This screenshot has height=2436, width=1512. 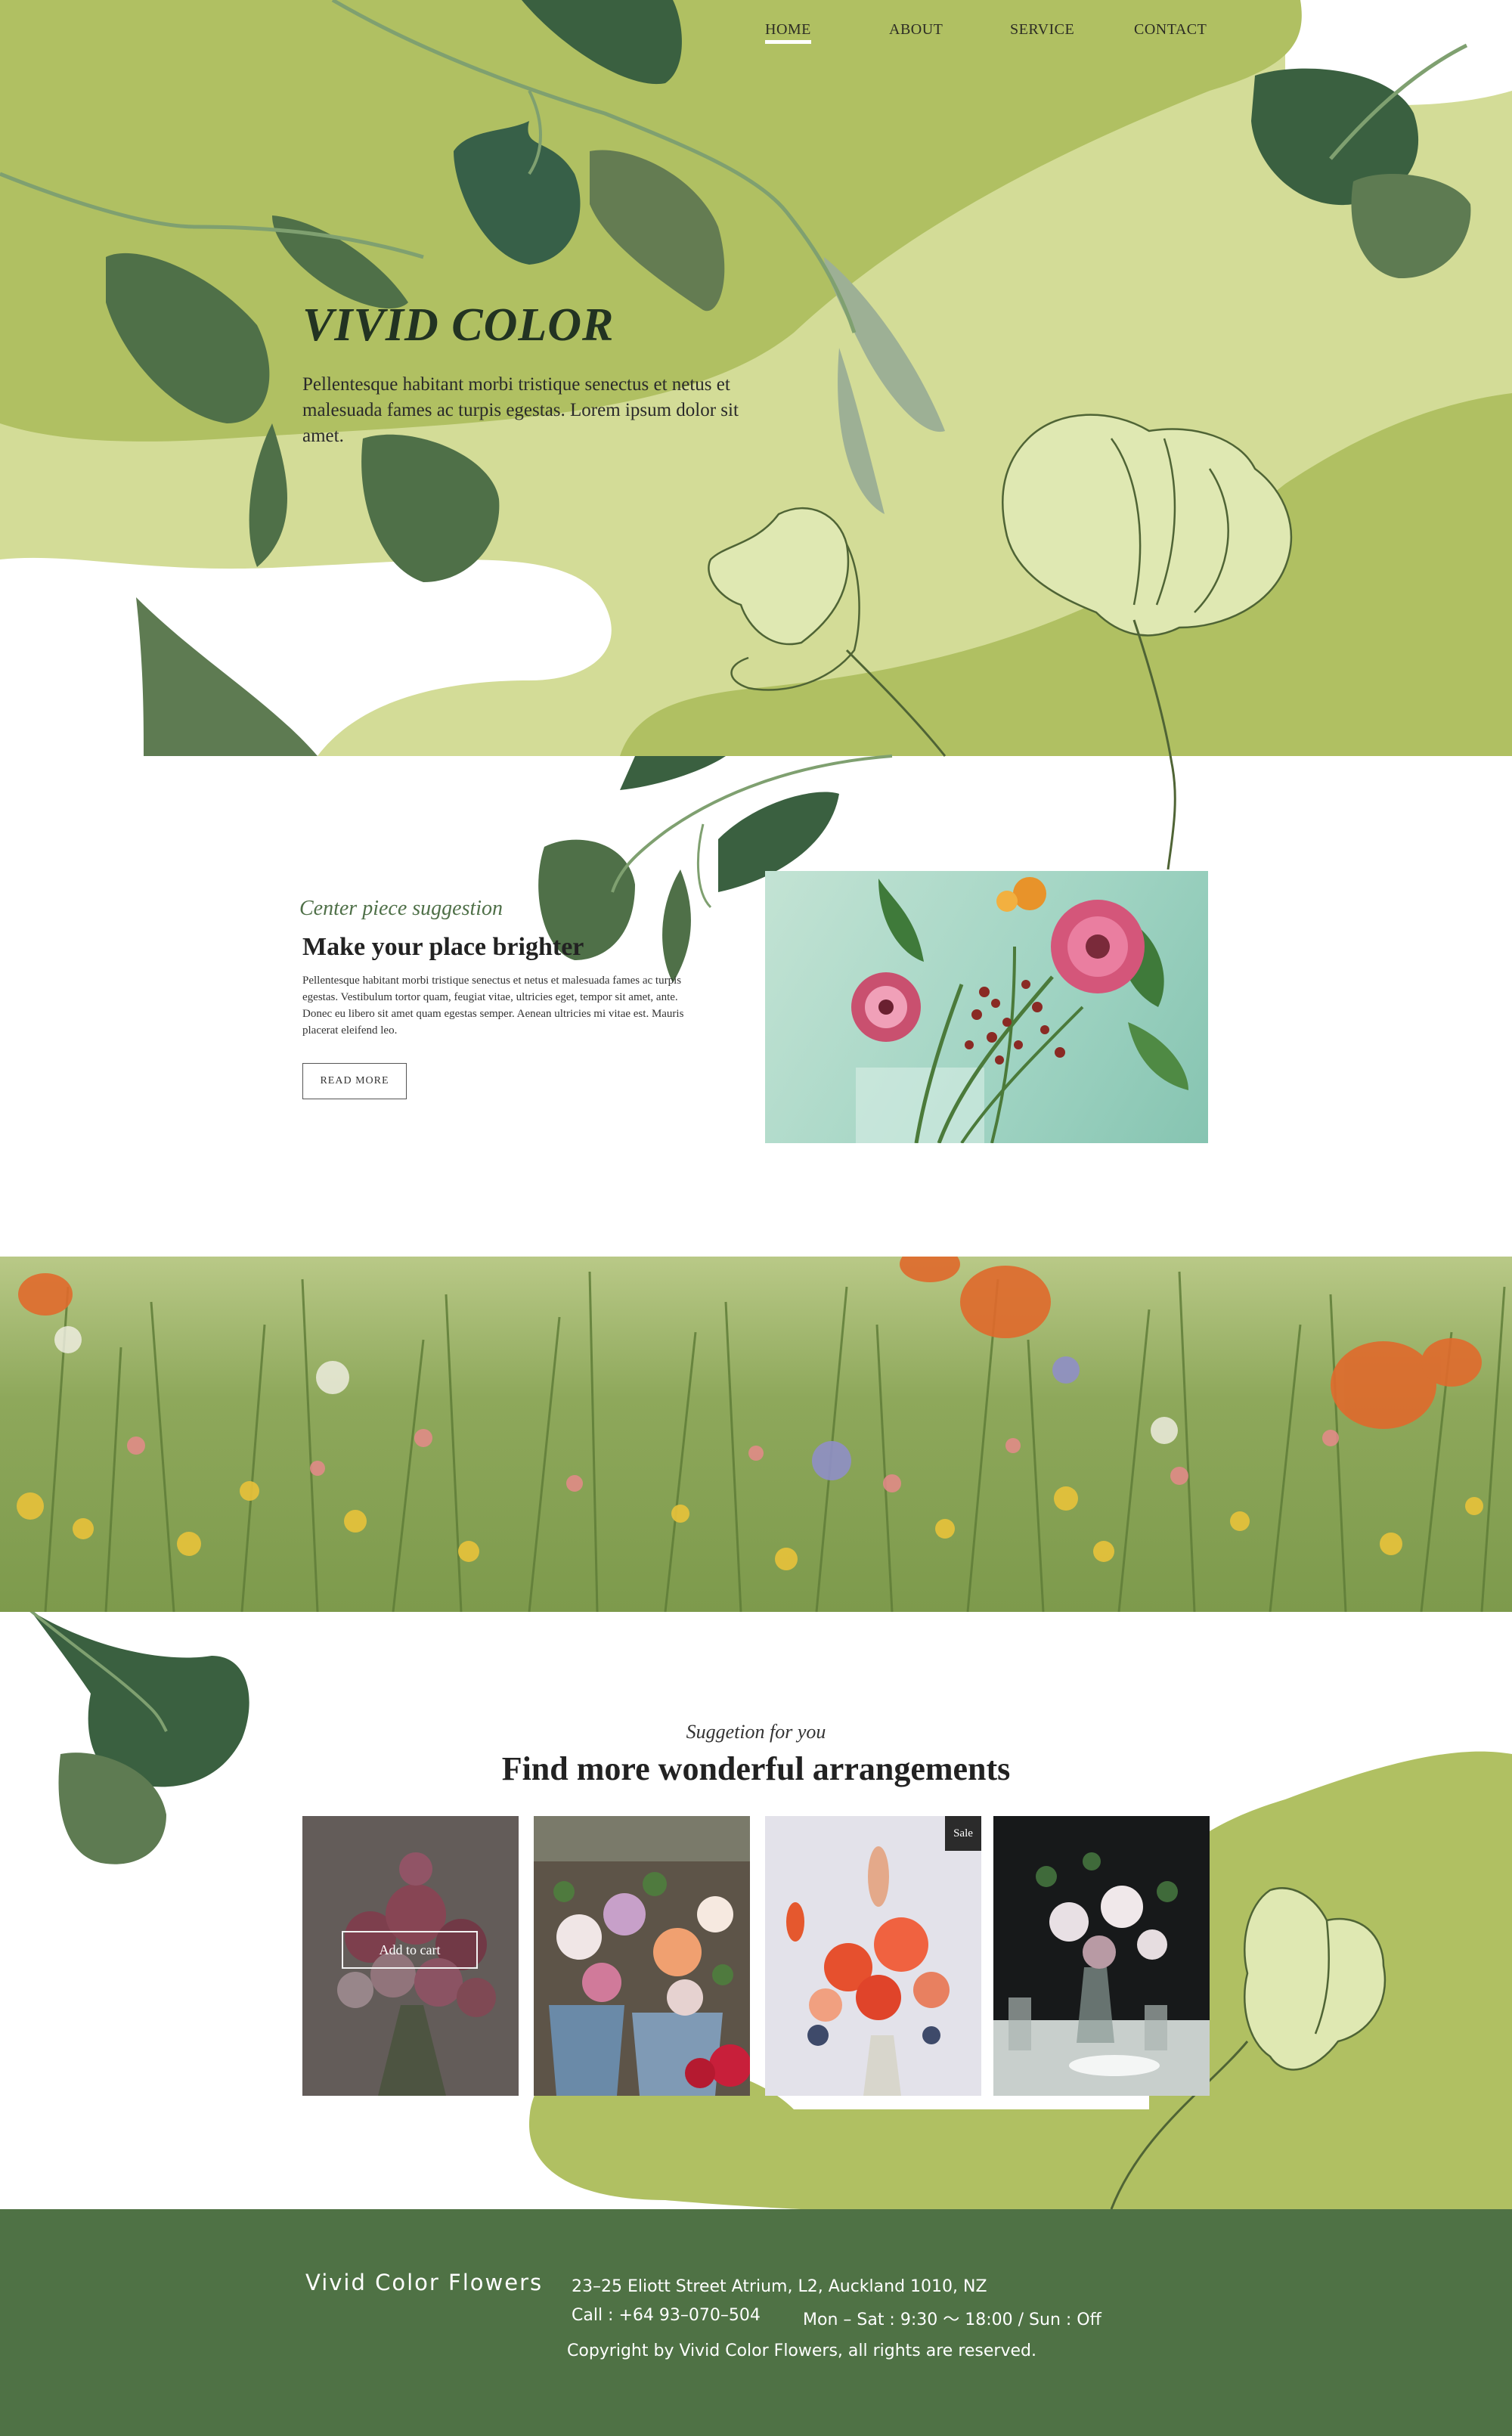 I want to click on suggestion-title: Find more wonderful arrangements, so click(x=756, y=1768).